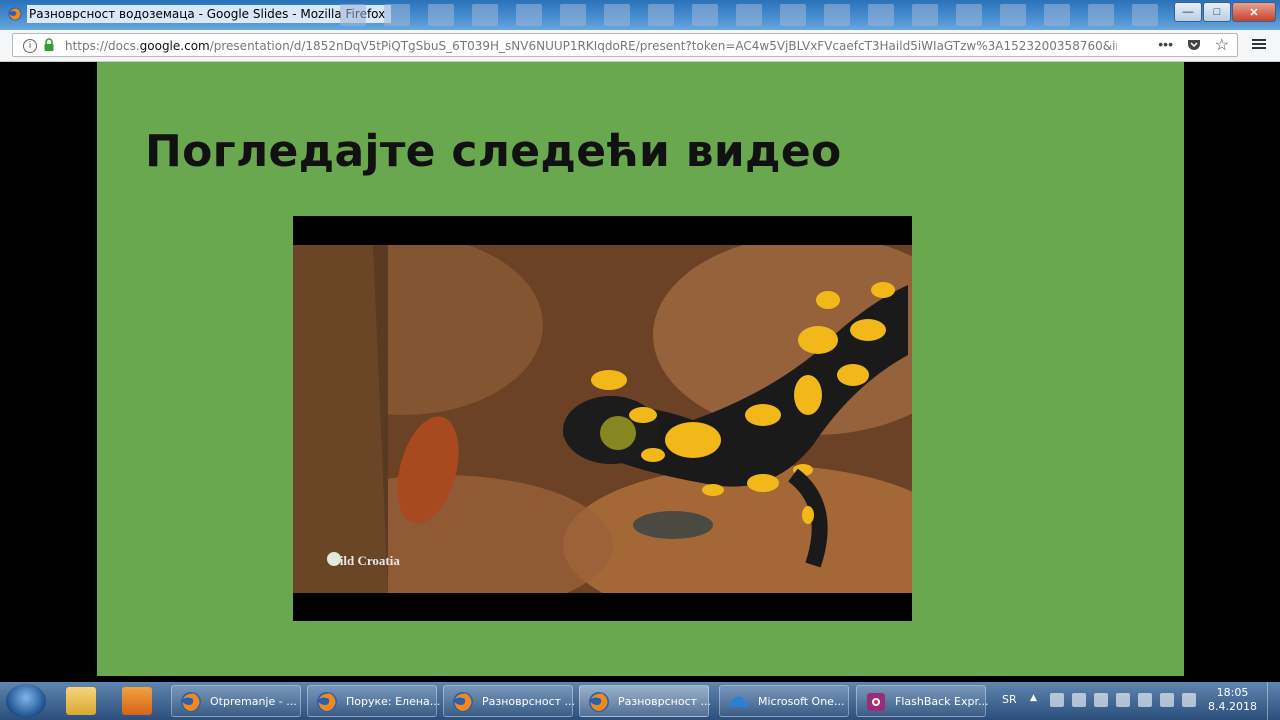 Image resolution: width=1280 pixels, height=720 pixels. I want to click on pocket-icon, so click(1194, 45).